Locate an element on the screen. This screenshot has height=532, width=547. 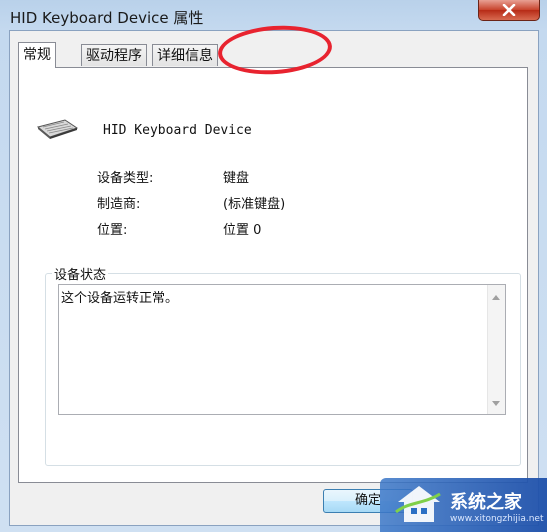
tab-details: 详细信息 is located at coordinates (185, 55).